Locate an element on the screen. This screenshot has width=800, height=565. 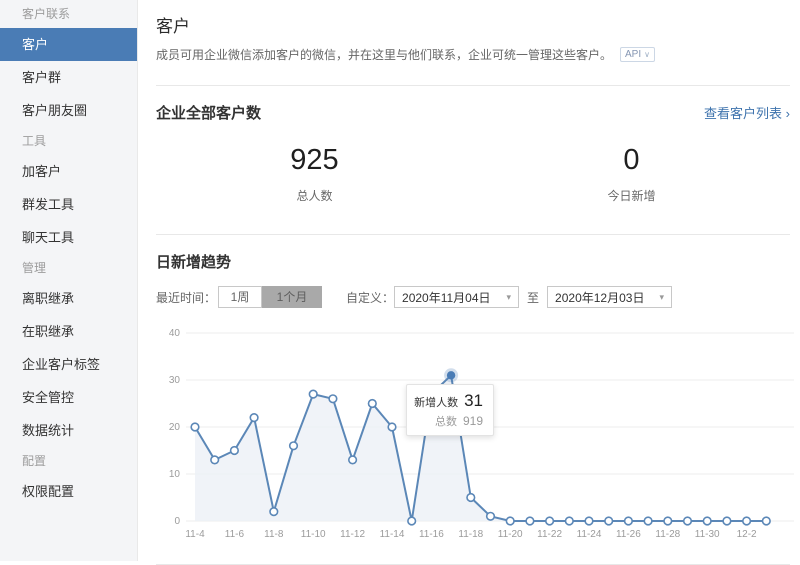
svg-text: 11-24 is located at coordinates (589, 534).